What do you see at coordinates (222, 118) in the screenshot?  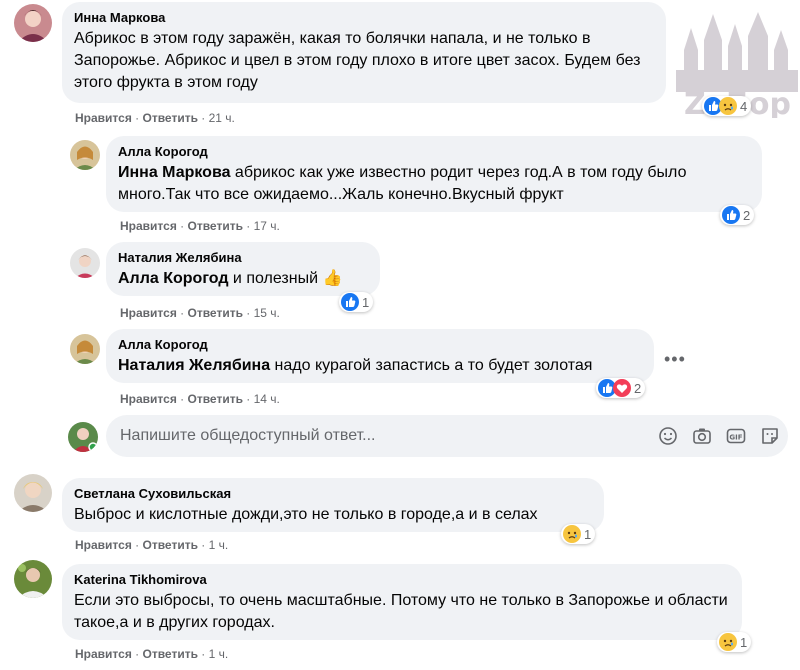 I see `comment-time: 21 ч.` at bounding box center [222, 118].